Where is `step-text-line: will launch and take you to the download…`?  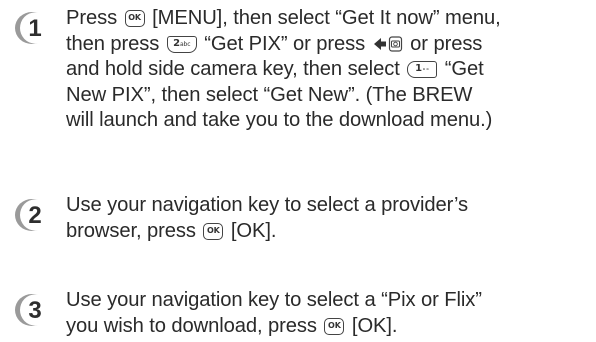
step-text-line: will launch and take you to the download… is located at coordinates (327, 121).